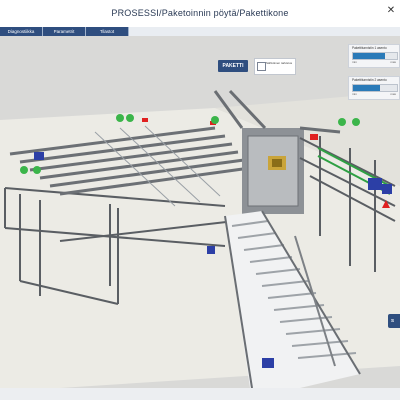 The height and width of the screenshot is (400, 400). Describe the element at coordinates (394, 321) in the screenshot. I see `side-action-button: S` at that location.